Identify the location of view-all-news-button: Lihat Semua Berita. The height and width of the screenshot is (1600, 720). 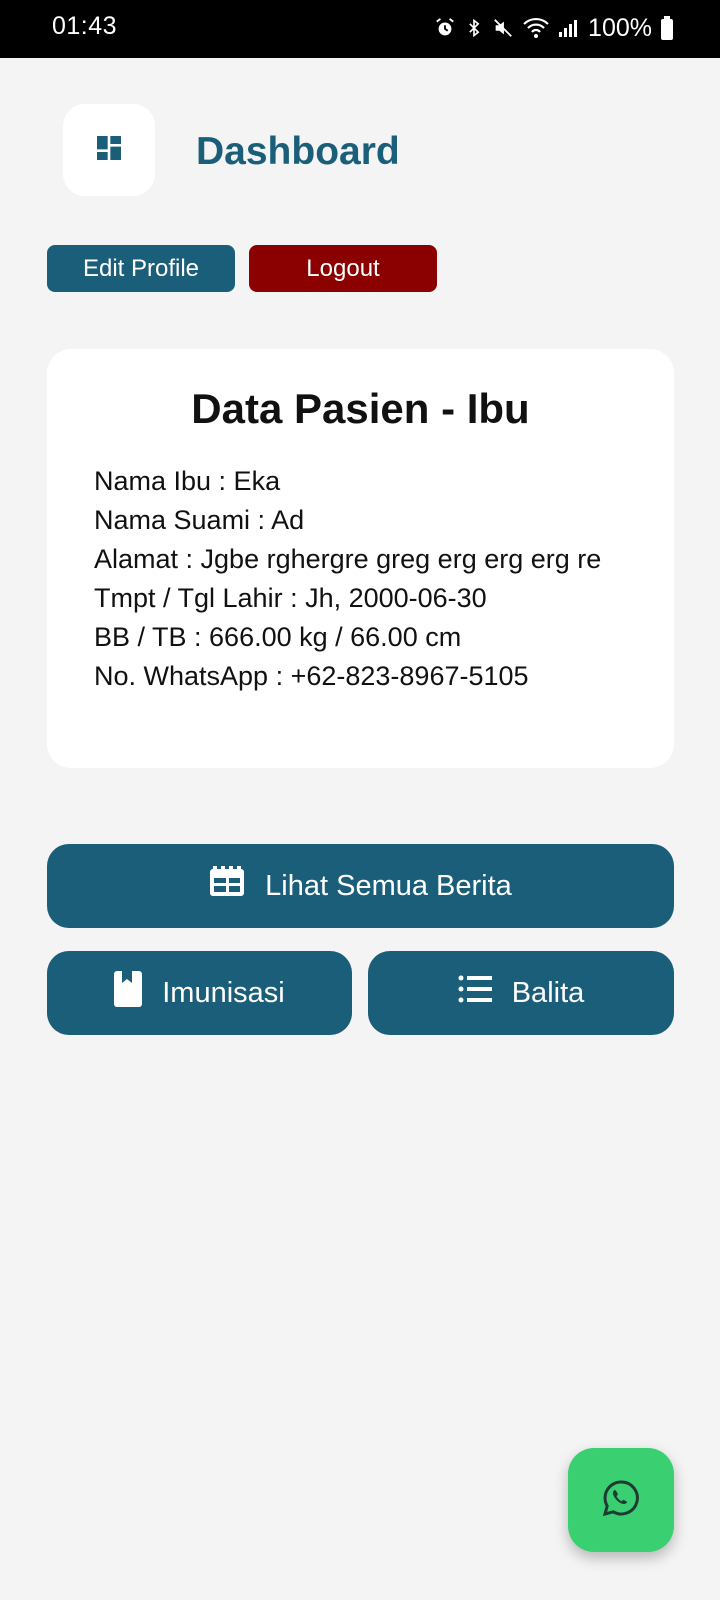
(360, 886).